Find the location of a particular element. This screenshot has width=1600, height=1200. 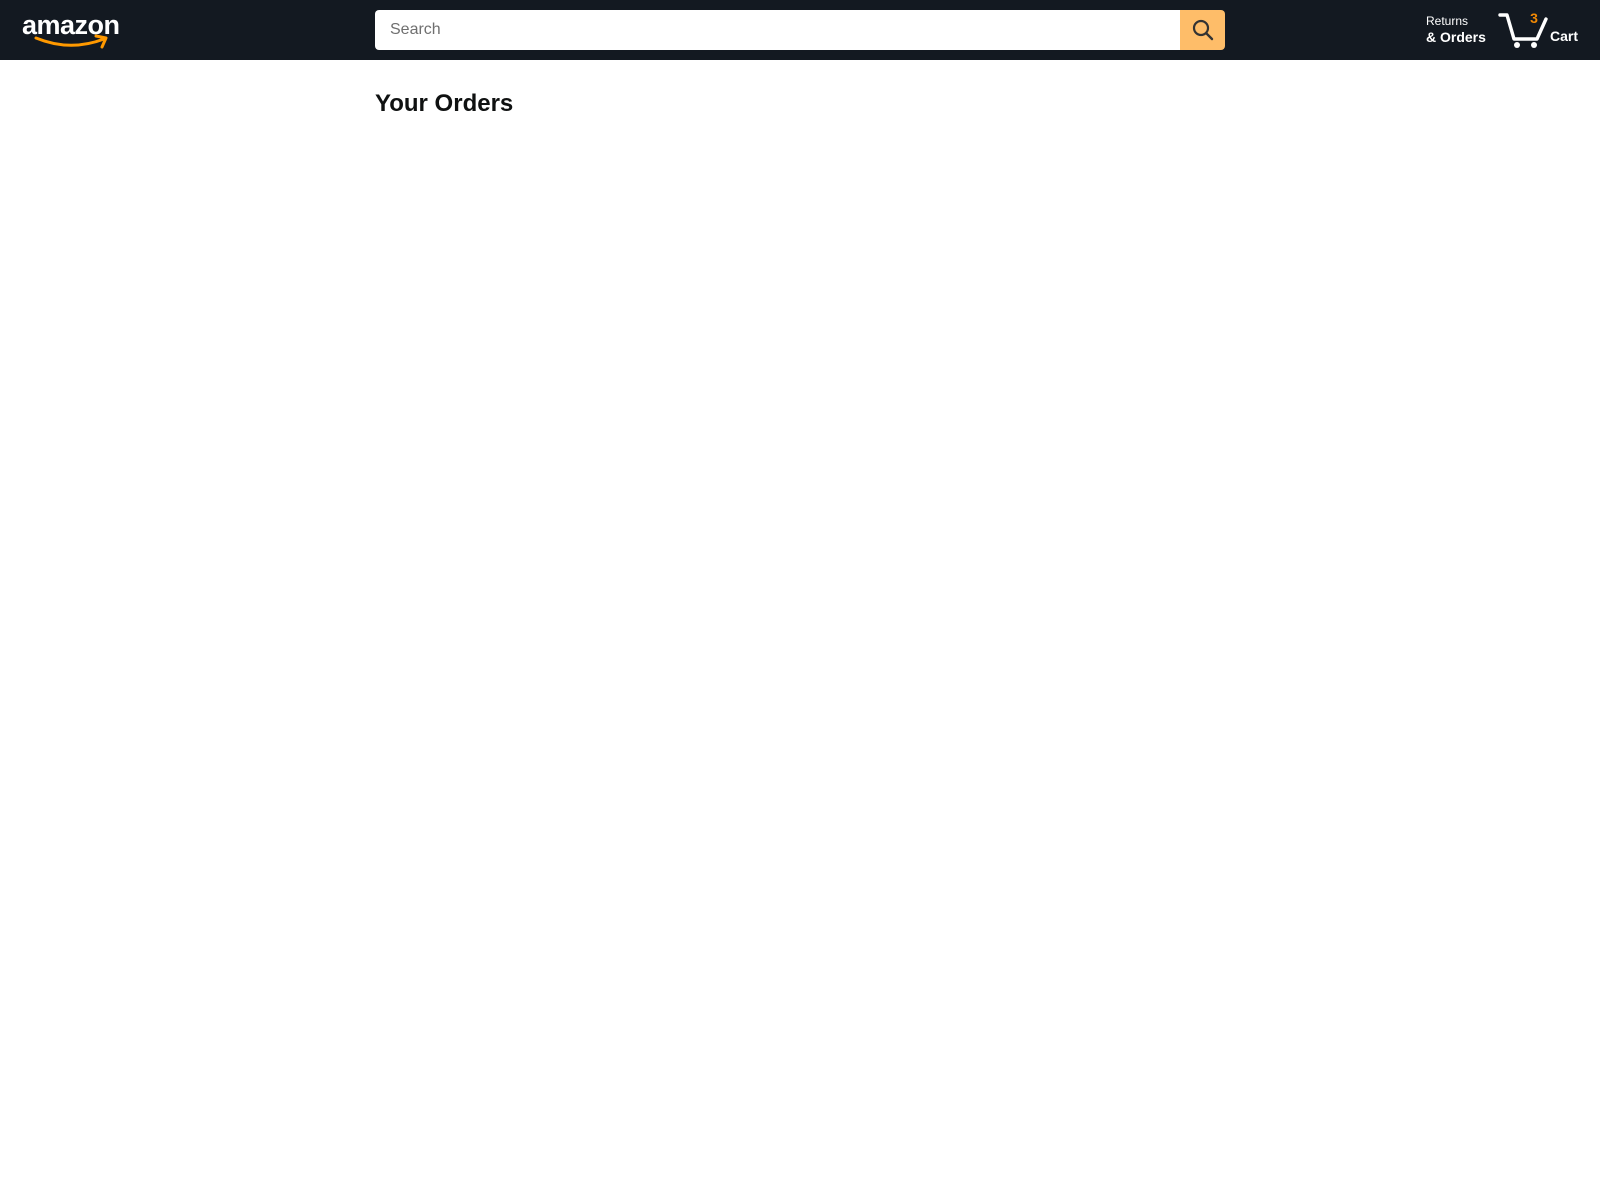

returns-orders-link: Returns & Orders is located at coordinates (1456, 29).